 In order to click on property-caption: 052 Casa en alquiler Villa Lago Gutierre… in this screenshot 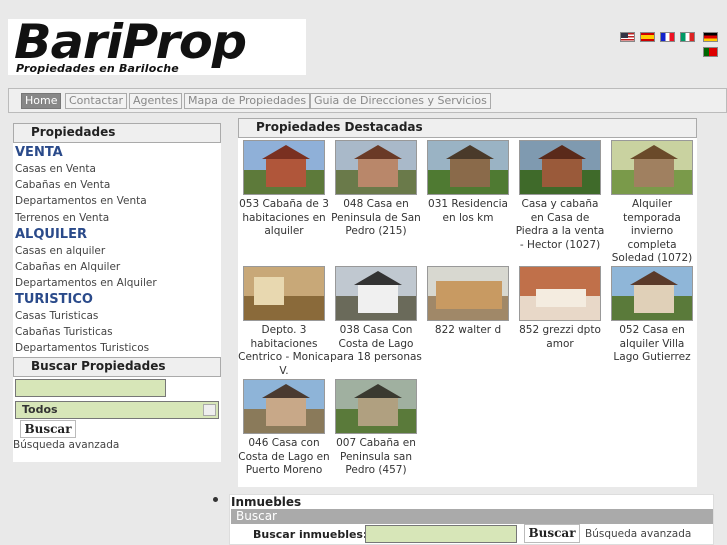, I will do `click(652, 344)`.